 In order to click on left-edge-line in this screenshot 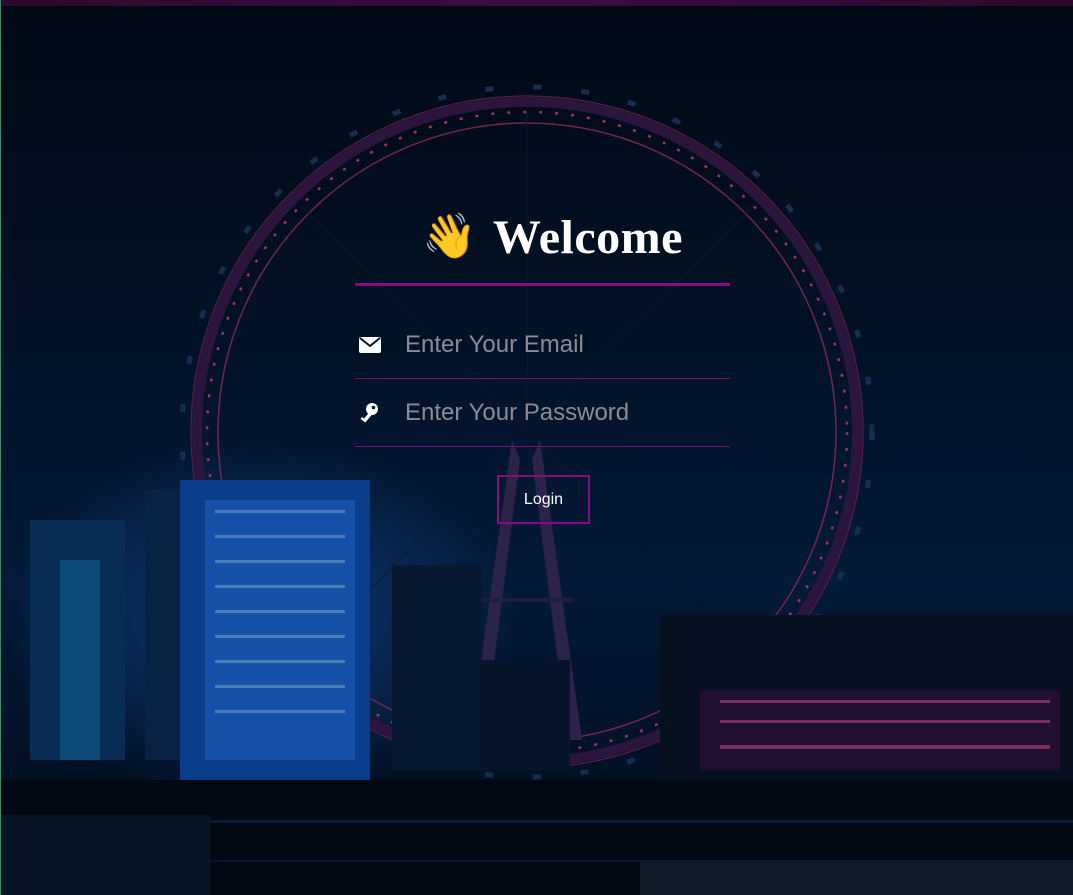, I will do `click(0, 447)`.